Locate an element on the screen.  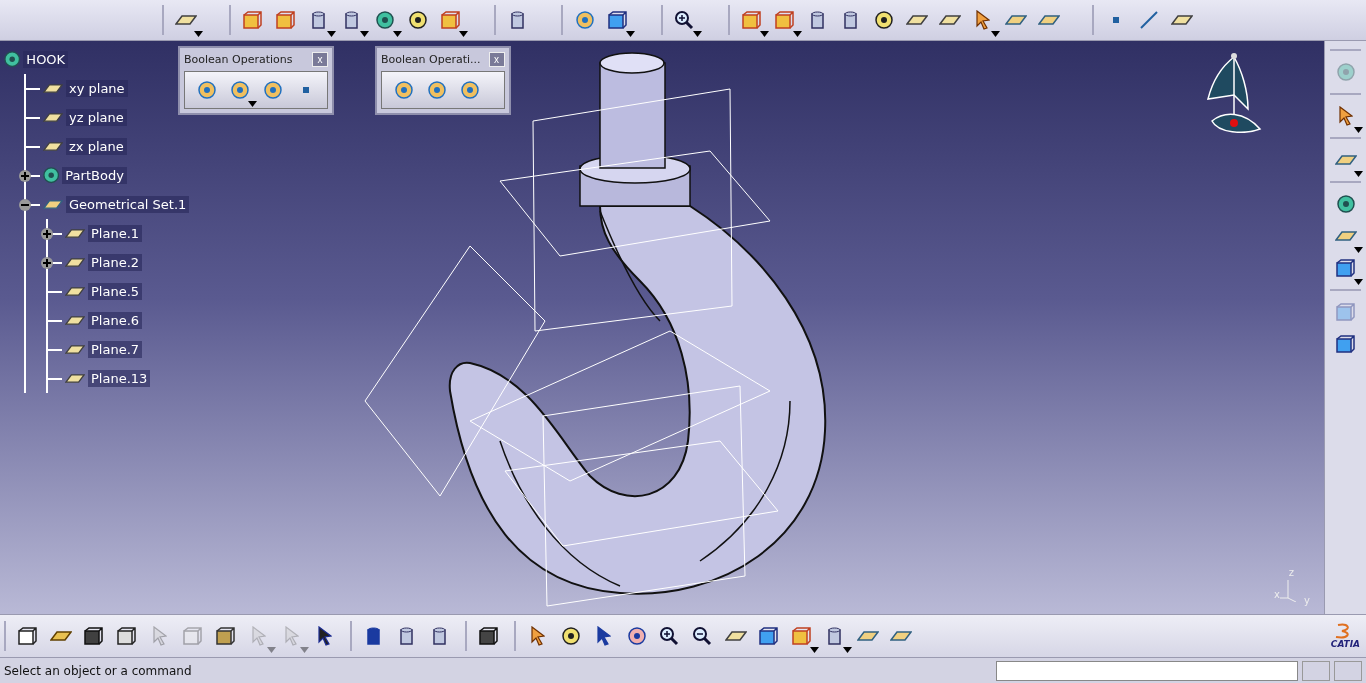
tree-item: Plane.1 is located at coordinates (115, 233).